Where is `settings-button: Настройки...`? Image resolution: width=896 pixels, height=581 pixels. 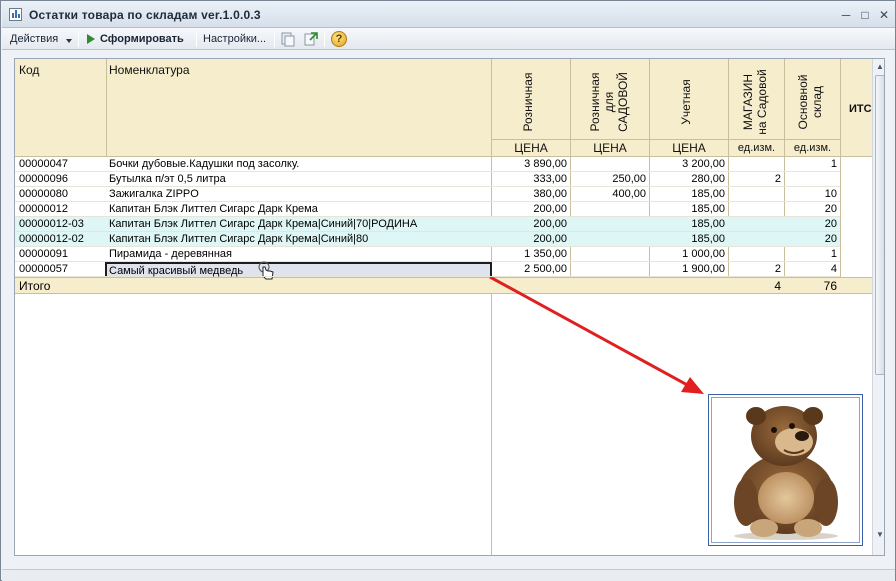 settings-button: Настройки... is located at coordinates (234, 39).